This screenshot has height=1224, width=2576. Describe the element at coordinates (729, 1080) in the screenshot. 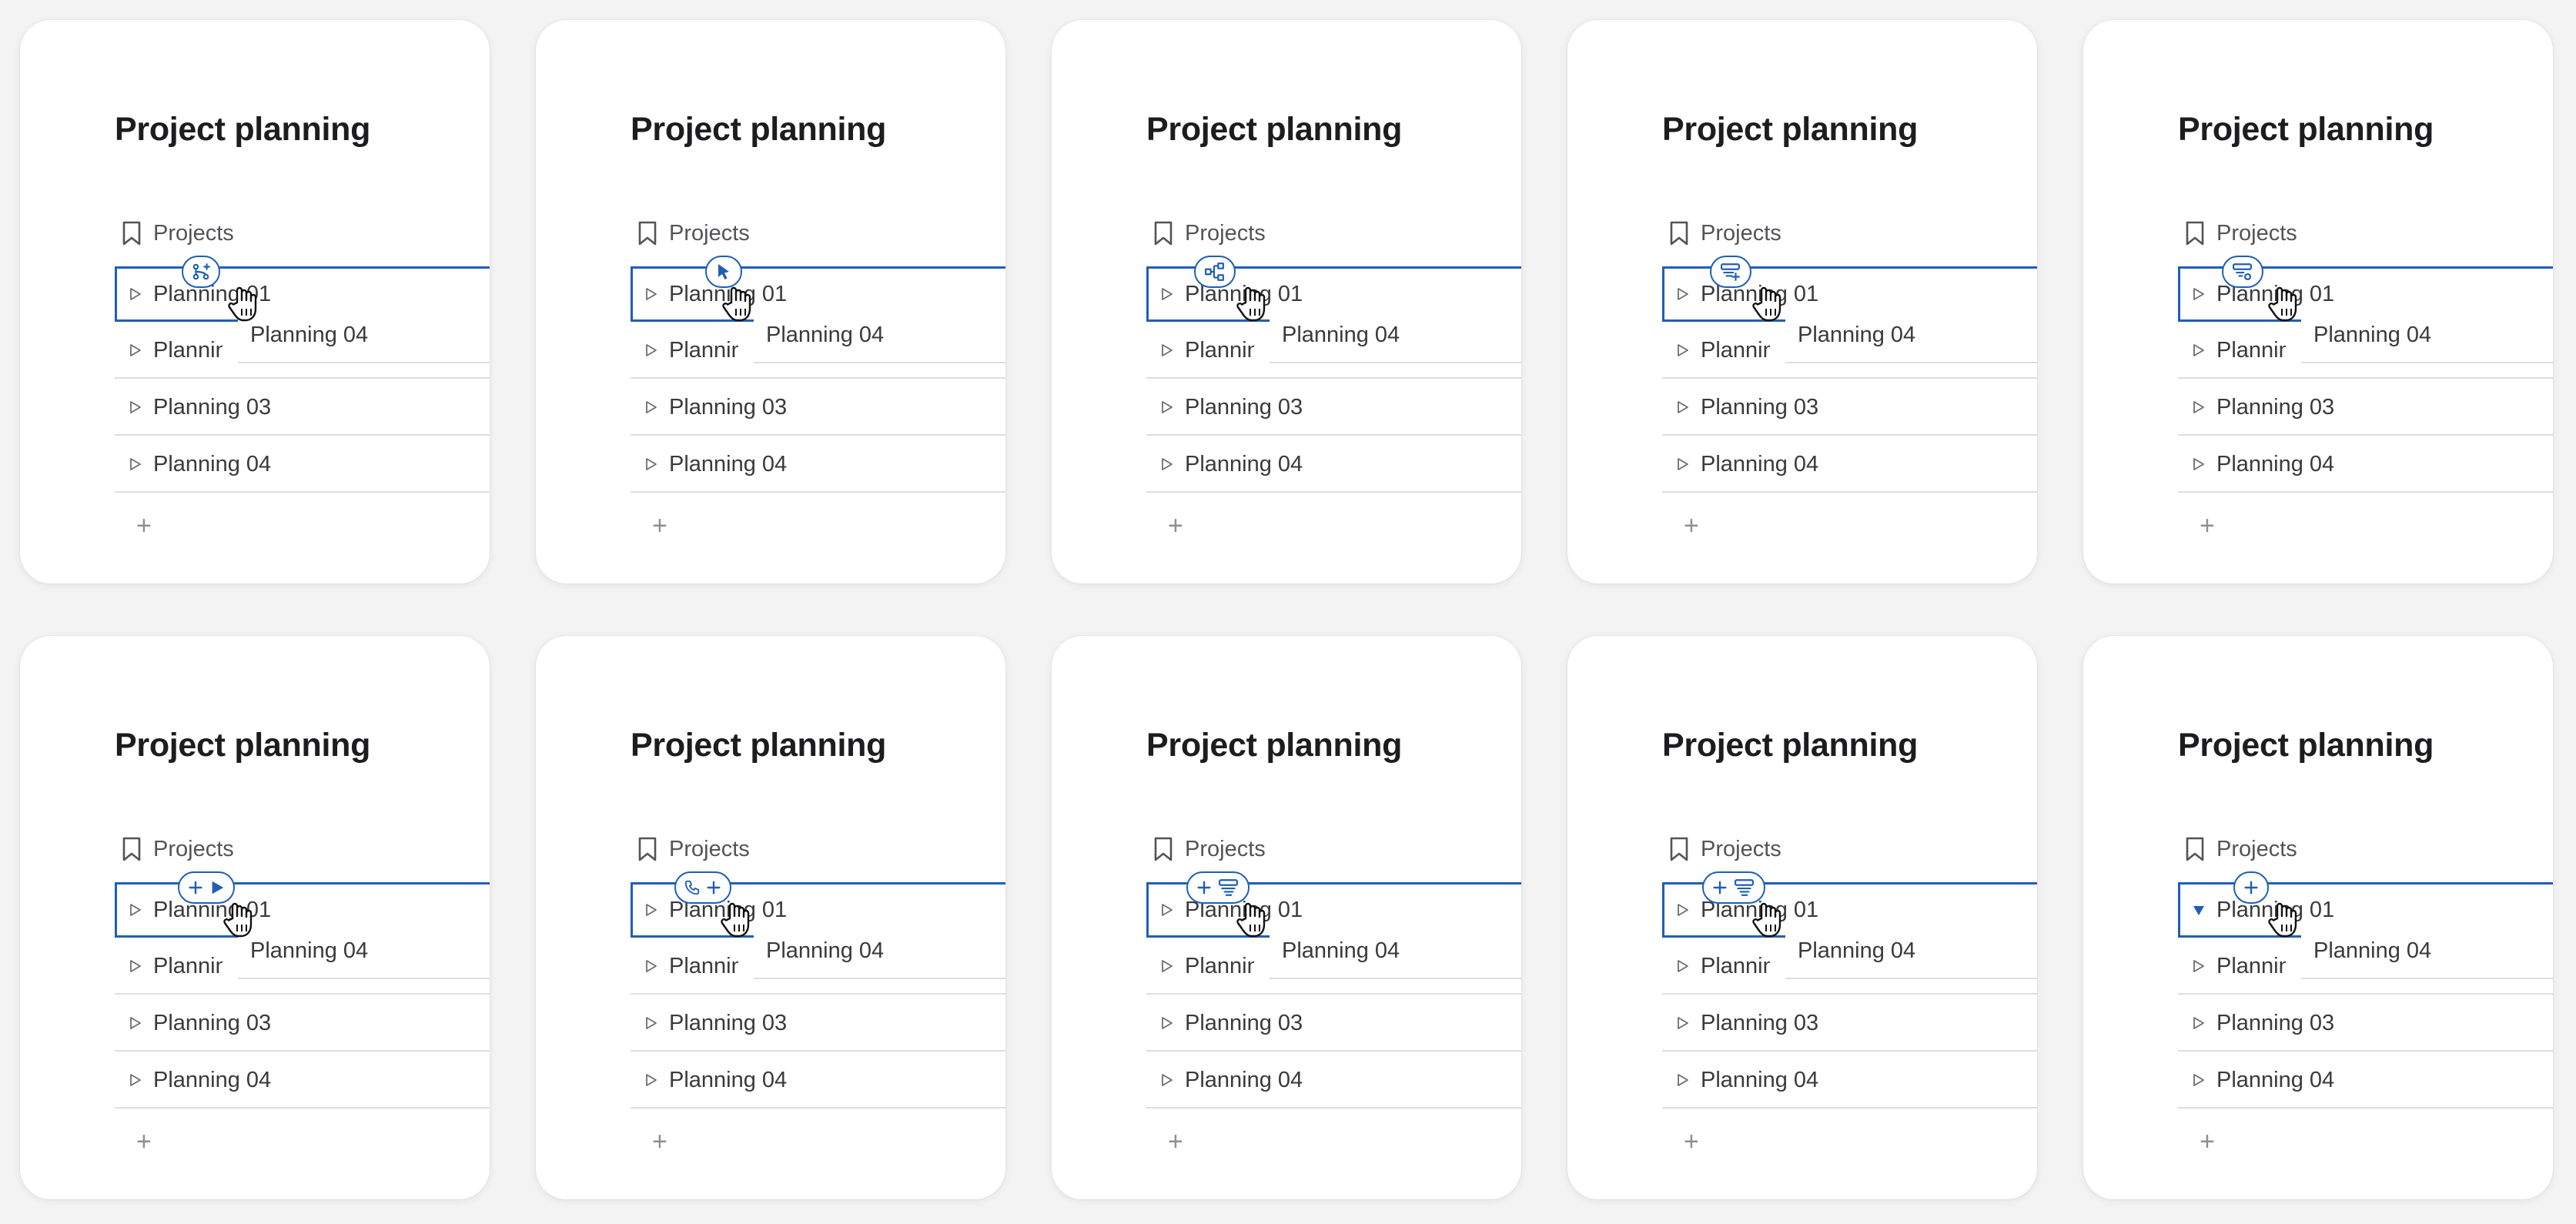

I see `tree-row-label: Planning 04` at that location.